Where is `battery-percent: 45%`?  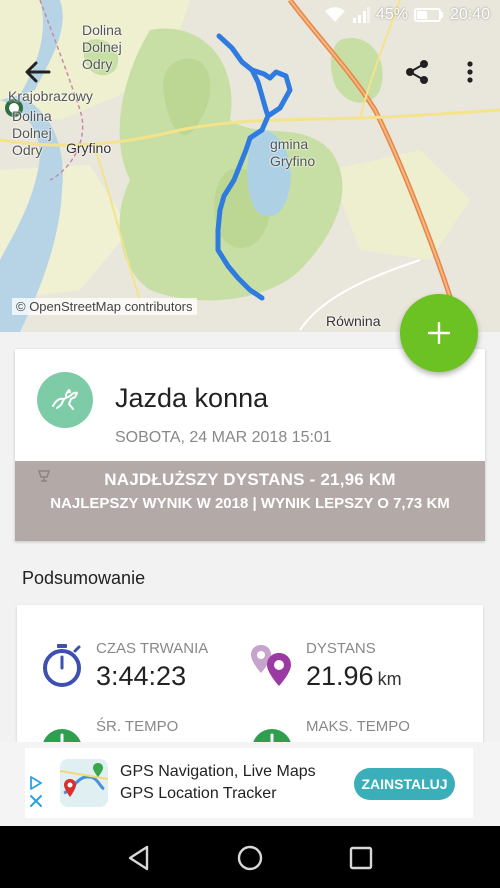 battery-percent: 45% is located at coordinates (391, 14).